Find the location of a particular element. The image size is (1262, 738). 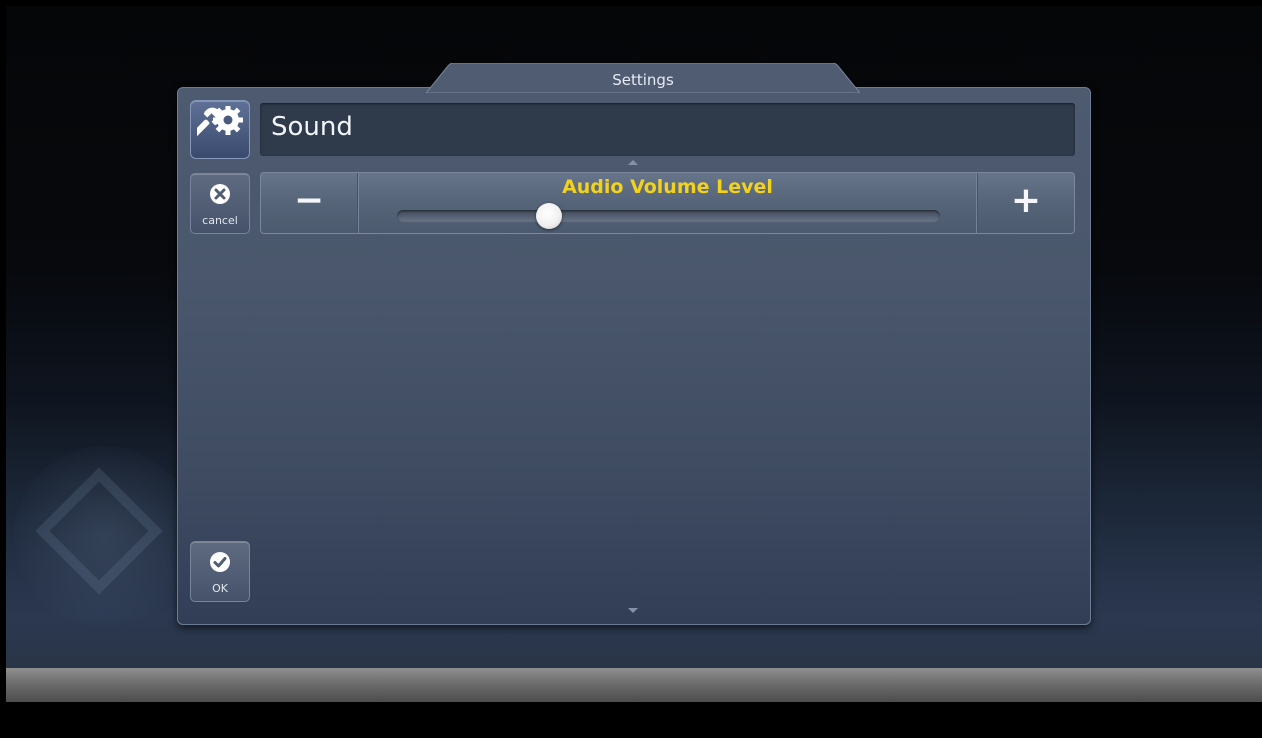

scroll-down-arrow-icon is located at coordinates (633, 610).